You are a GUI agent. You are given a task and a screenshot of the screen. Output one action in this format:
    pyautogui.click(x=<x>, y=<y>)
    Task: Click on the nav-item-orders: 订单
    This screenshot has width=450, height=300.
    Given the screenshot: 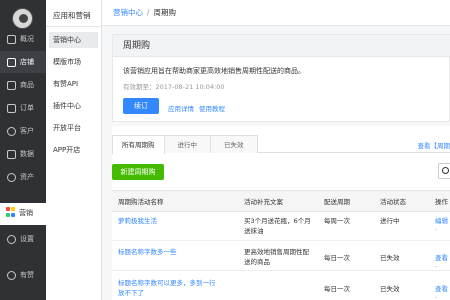 What is the action you would take?
    pyautogui.click(x=23, y=108)
    